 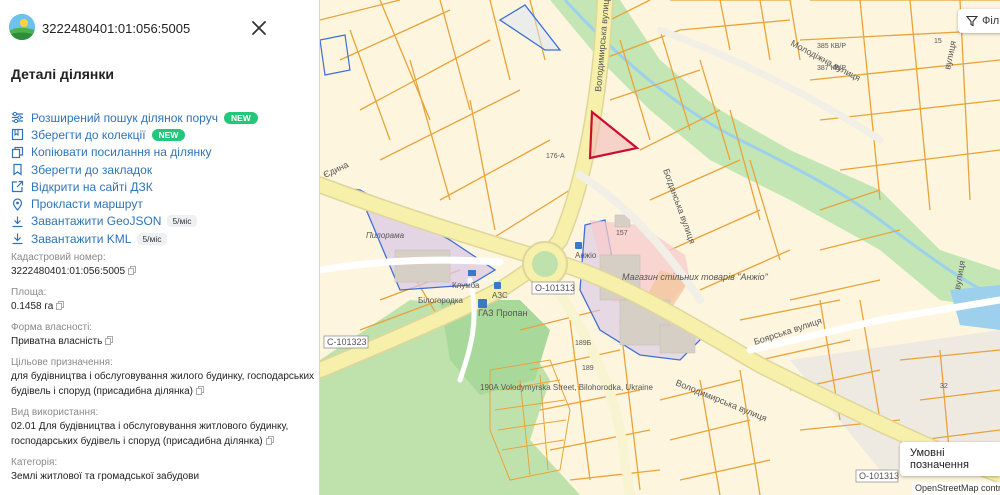 I want to click on search-bar, so click(x=159, y=28).